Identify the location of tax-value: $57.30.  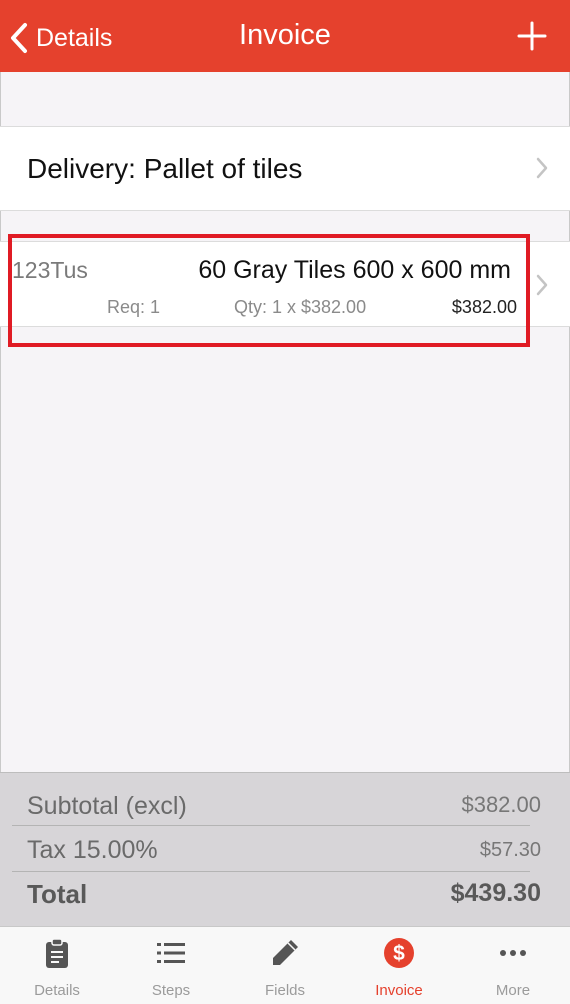
(510, 850).